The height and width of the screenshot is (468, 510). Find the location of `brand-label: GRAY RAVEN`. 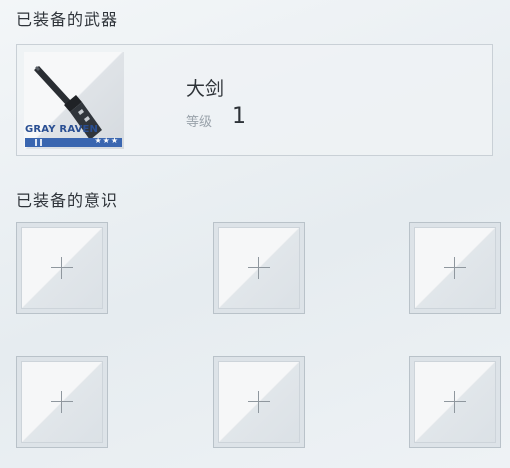

brand-label: GRAY RAVEN is located at coordinates (62, 129).